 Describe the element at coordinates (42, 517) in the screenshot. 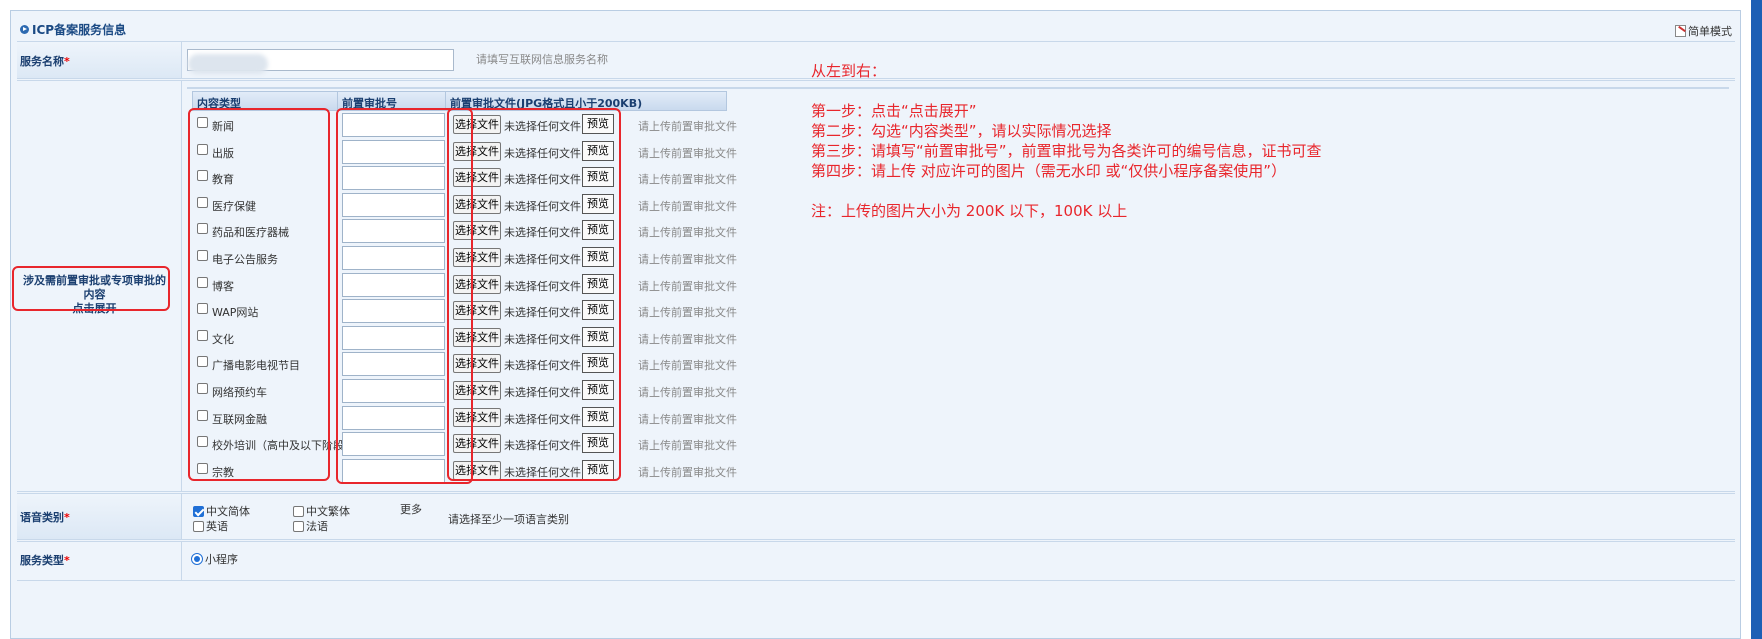

I see `language-label-text: 语音类别` at that location.